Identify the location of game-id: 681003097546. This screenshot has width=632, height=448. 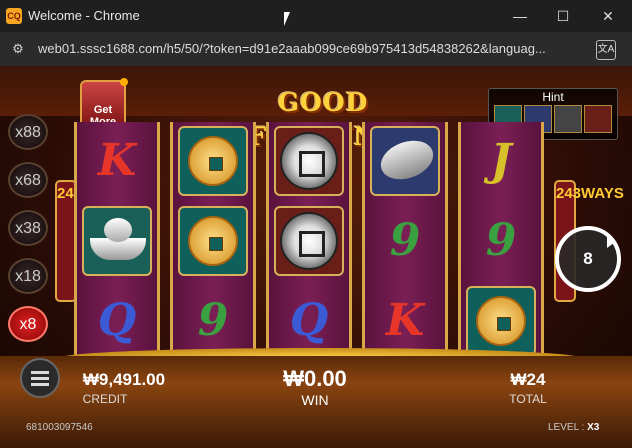
(59, 427).